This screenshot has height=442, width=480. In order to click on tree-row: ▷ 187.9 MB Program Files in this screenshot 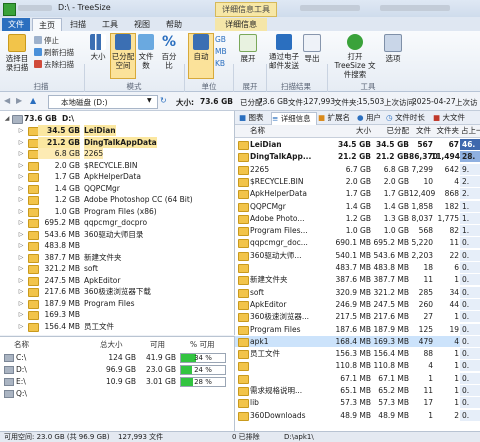, I will do `click(117, 303)`.